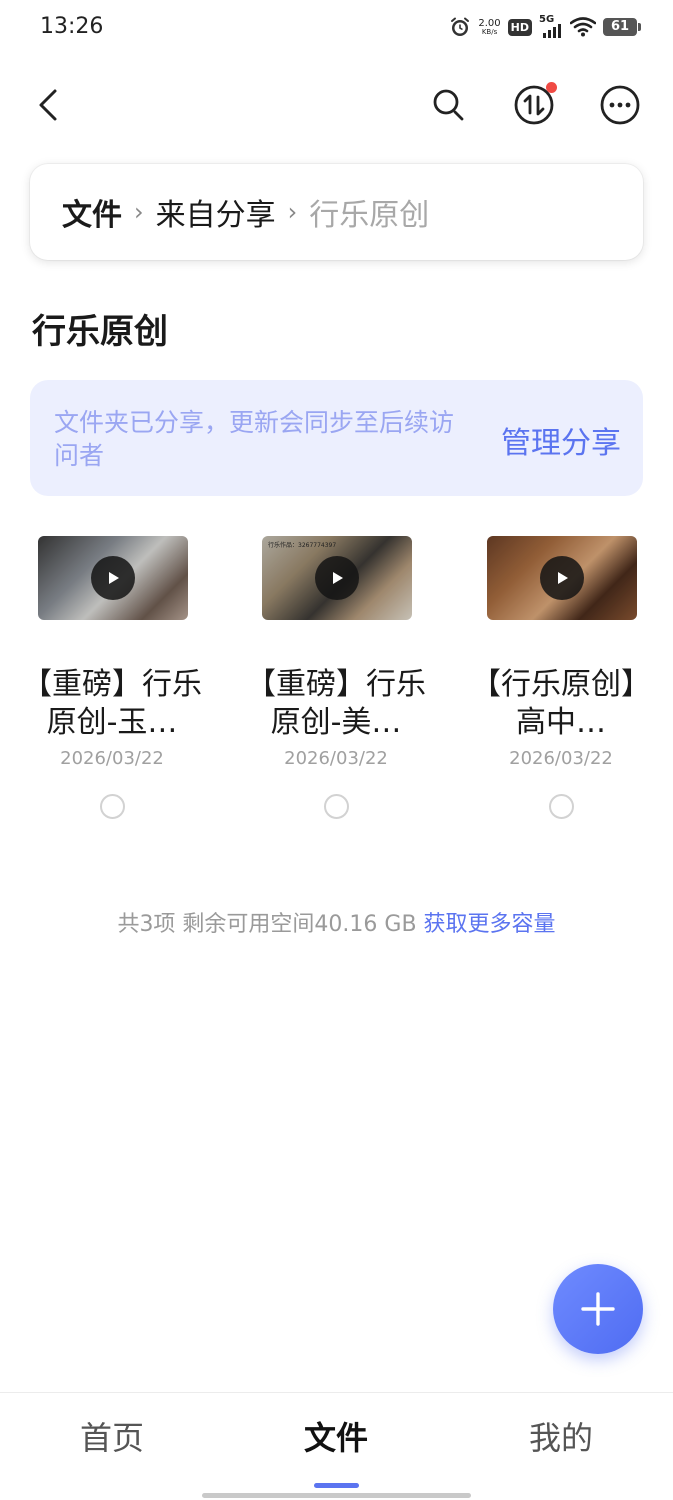 This screenshot has width=673, height=1500. Describe the element at coordinates (254, 439) in the screenshot. I see `share-note: 文件夹已分享，更新会同步至后续访问者` at that location.